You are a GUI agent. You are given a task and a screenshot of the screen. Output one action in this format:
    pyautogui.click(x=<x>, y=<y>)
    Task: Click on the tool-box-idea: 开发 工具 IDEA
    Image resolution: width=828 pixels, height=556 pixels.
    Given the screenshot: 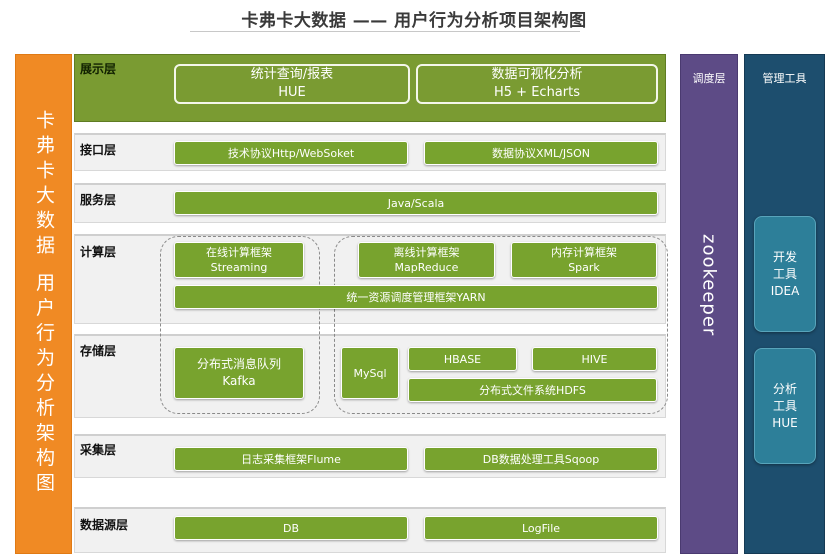 What is the action you would take?
    pyautogui.click(x=785, y=274)
    